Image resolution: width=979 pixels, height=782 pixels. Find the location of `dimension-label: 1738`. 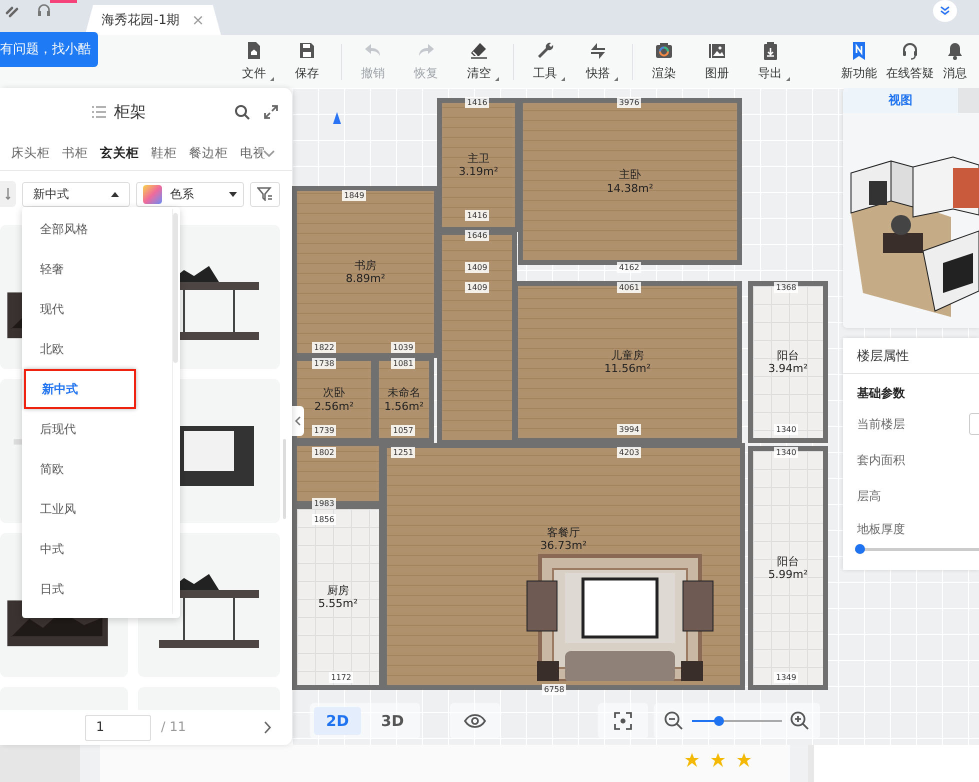

dimension-label: 1738 is located at coordinates (324, 363).